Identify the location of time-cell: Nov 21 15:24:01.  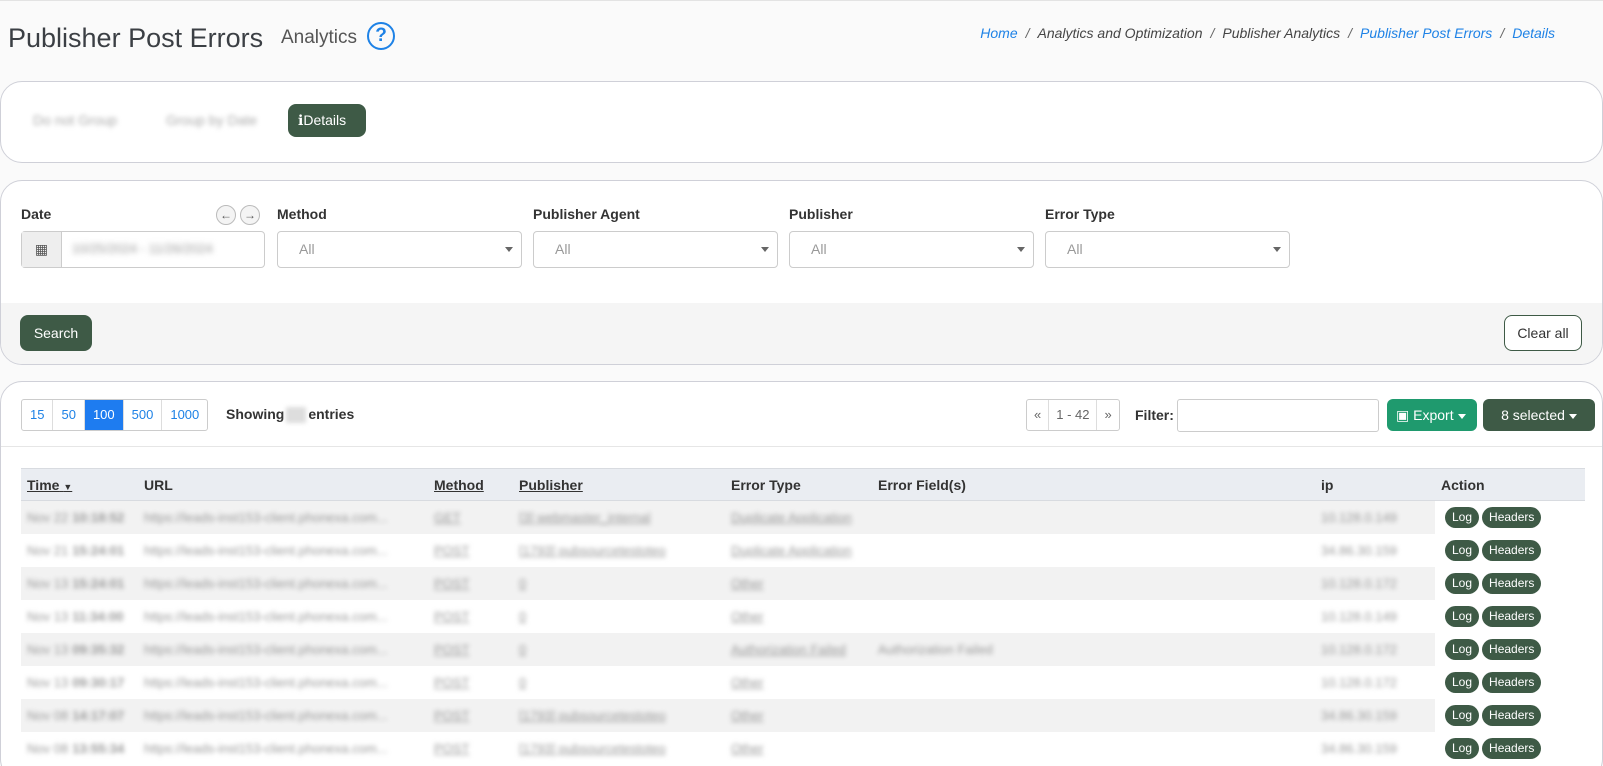
(79, 550).